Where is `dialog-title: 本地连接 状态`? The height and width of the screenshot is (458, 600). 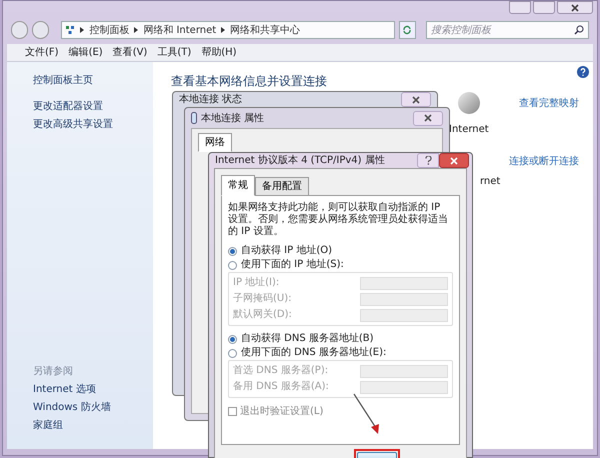
dialog-title: 本地连接 状态 is located at coordinates (210, 100).